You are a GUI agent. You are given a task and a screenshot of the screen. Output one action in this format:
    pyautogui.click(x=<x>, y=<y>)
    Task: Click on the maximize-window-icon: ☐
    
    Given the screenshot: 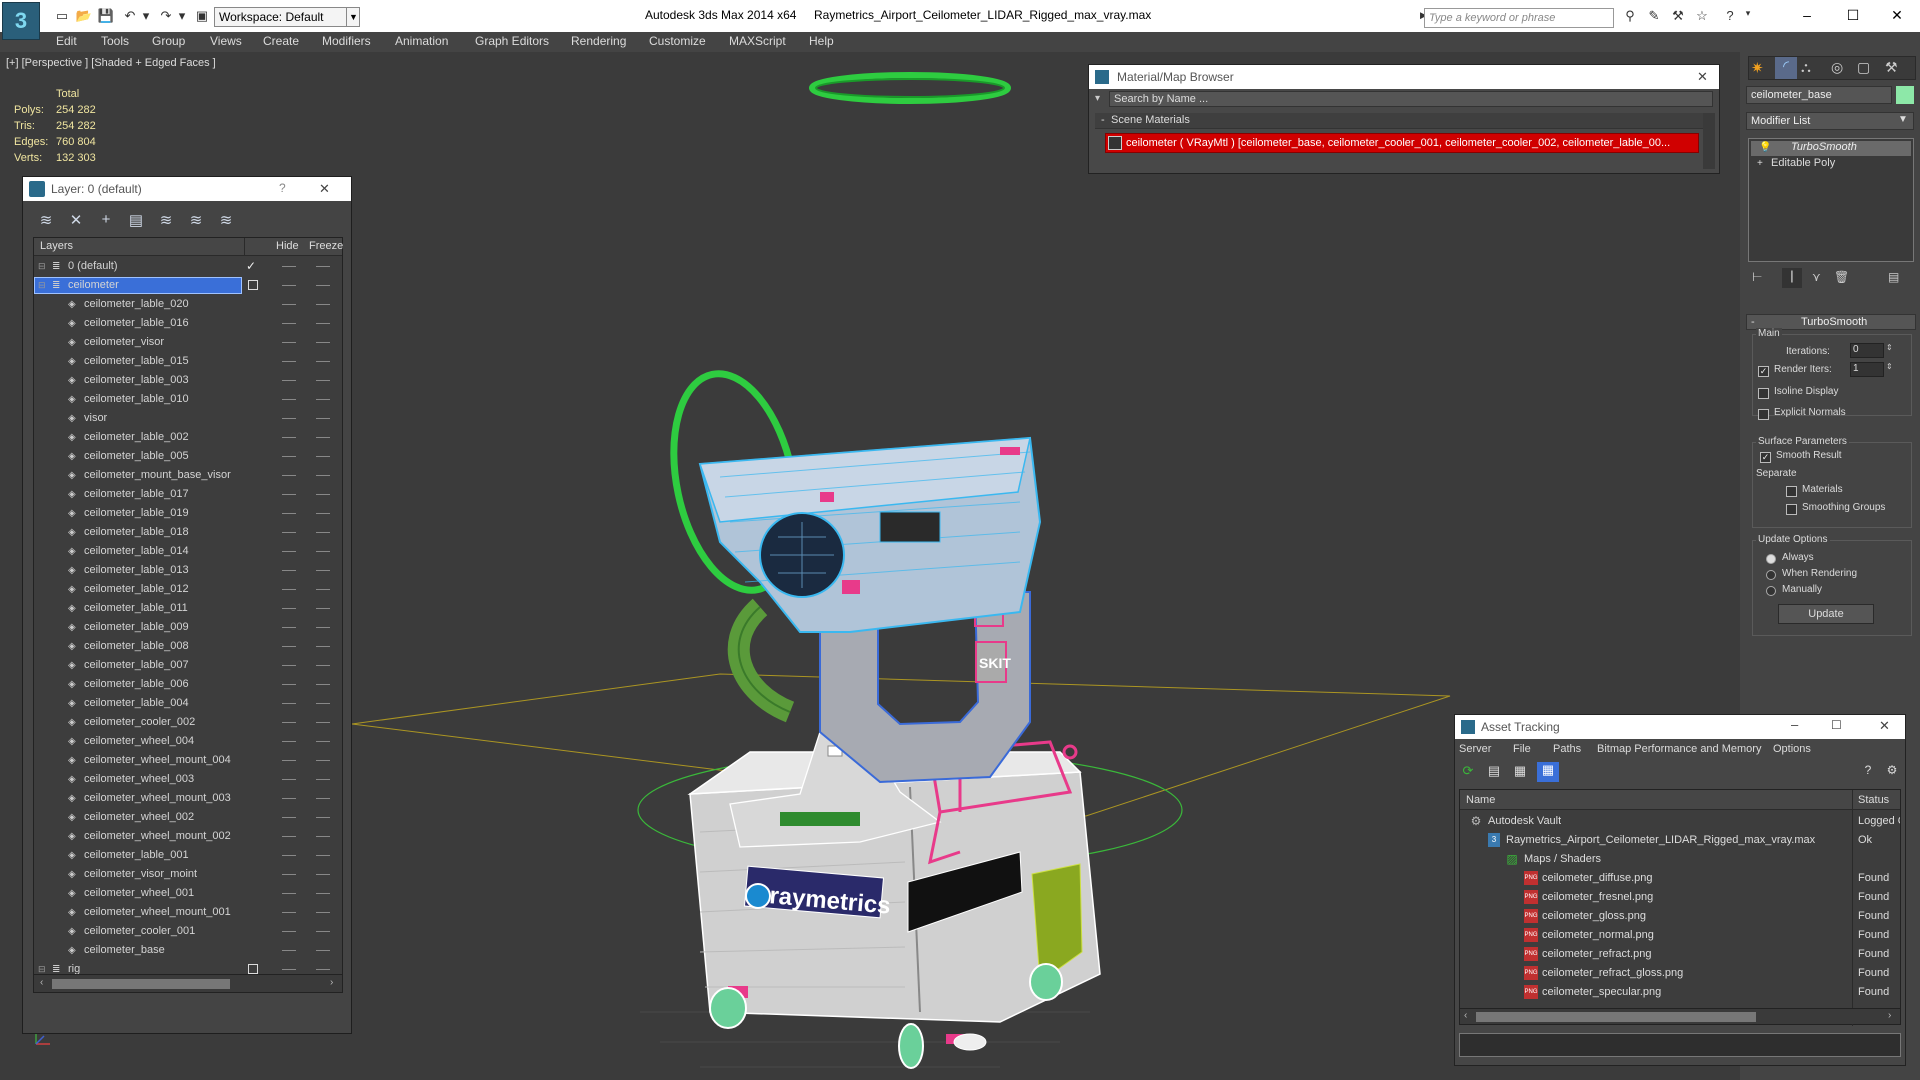 What is the action you would take?
    pyautogui.click(x=1853, y=15)
    